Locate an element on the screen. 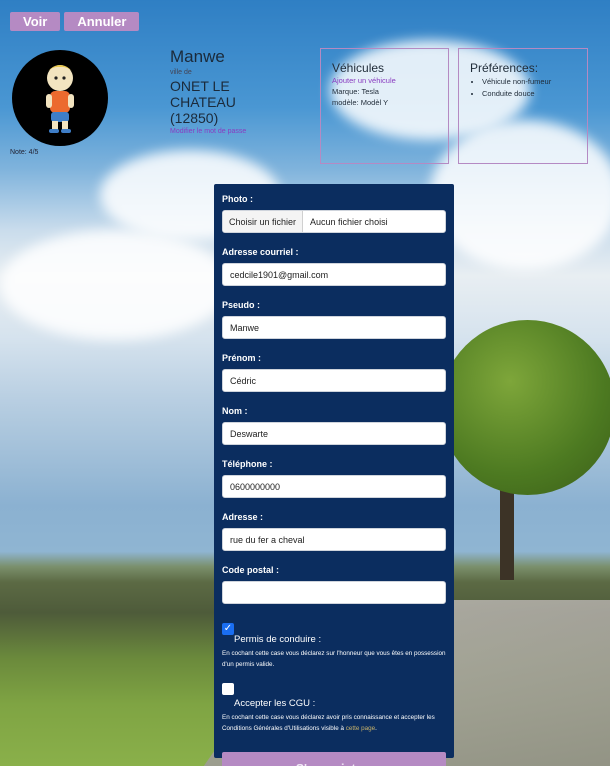 The height and width of the screenshot is (766, 610). pseudo-label: Pseudo : is located at coordinates (241, 305).